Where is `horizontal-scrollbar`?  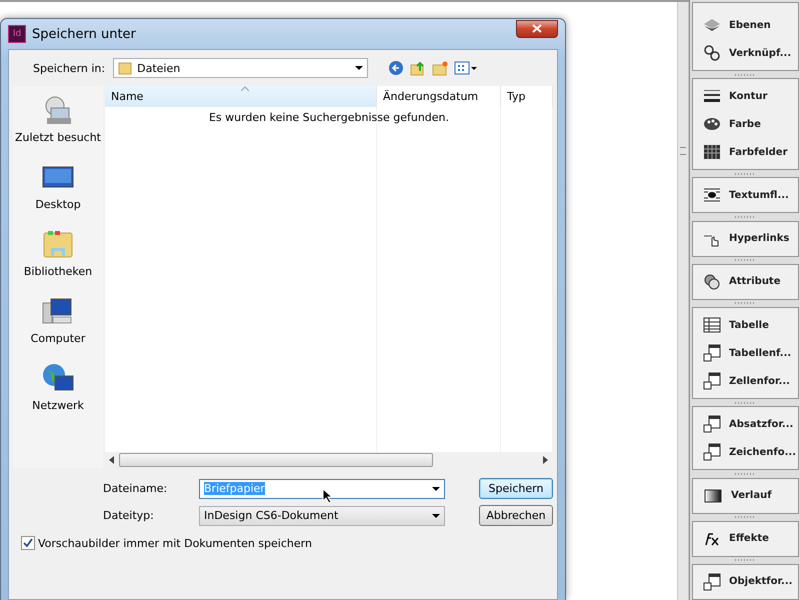
horizontal-scrollbar is located at coordinates (329, 460).